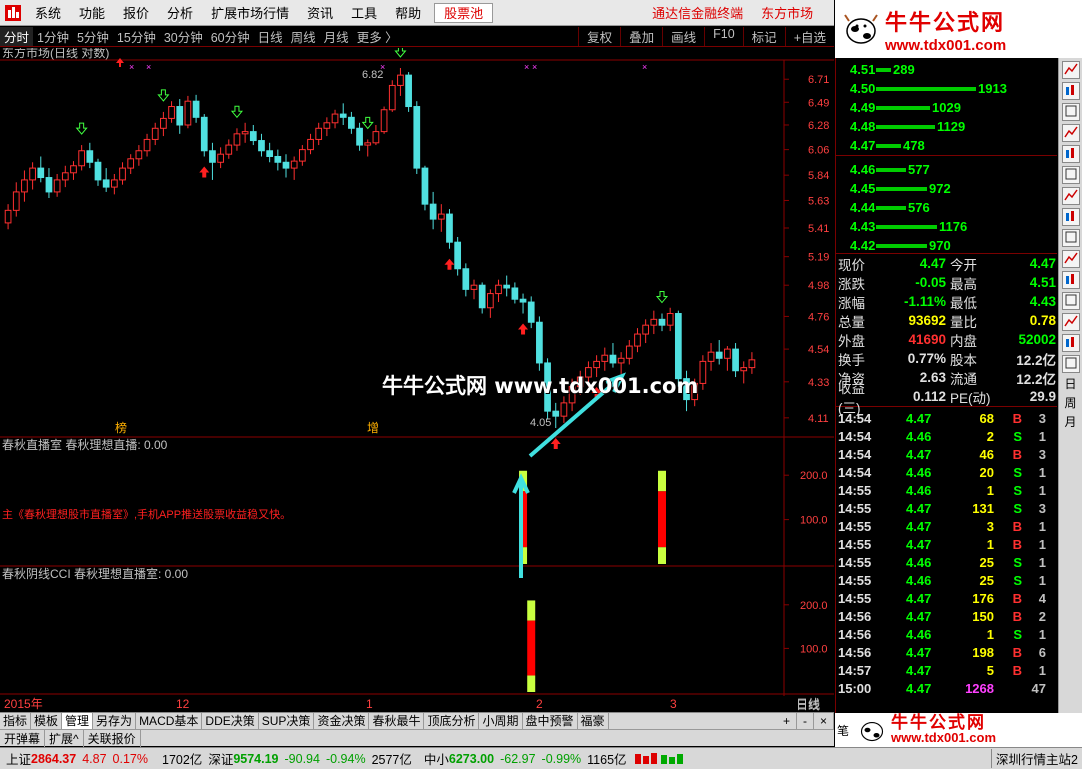 This screenshot has width=1082, height=769. Describe the element at coordinates (641, 36) in the screenshot. I see `toolbar-button-1: 叠加` at that location.